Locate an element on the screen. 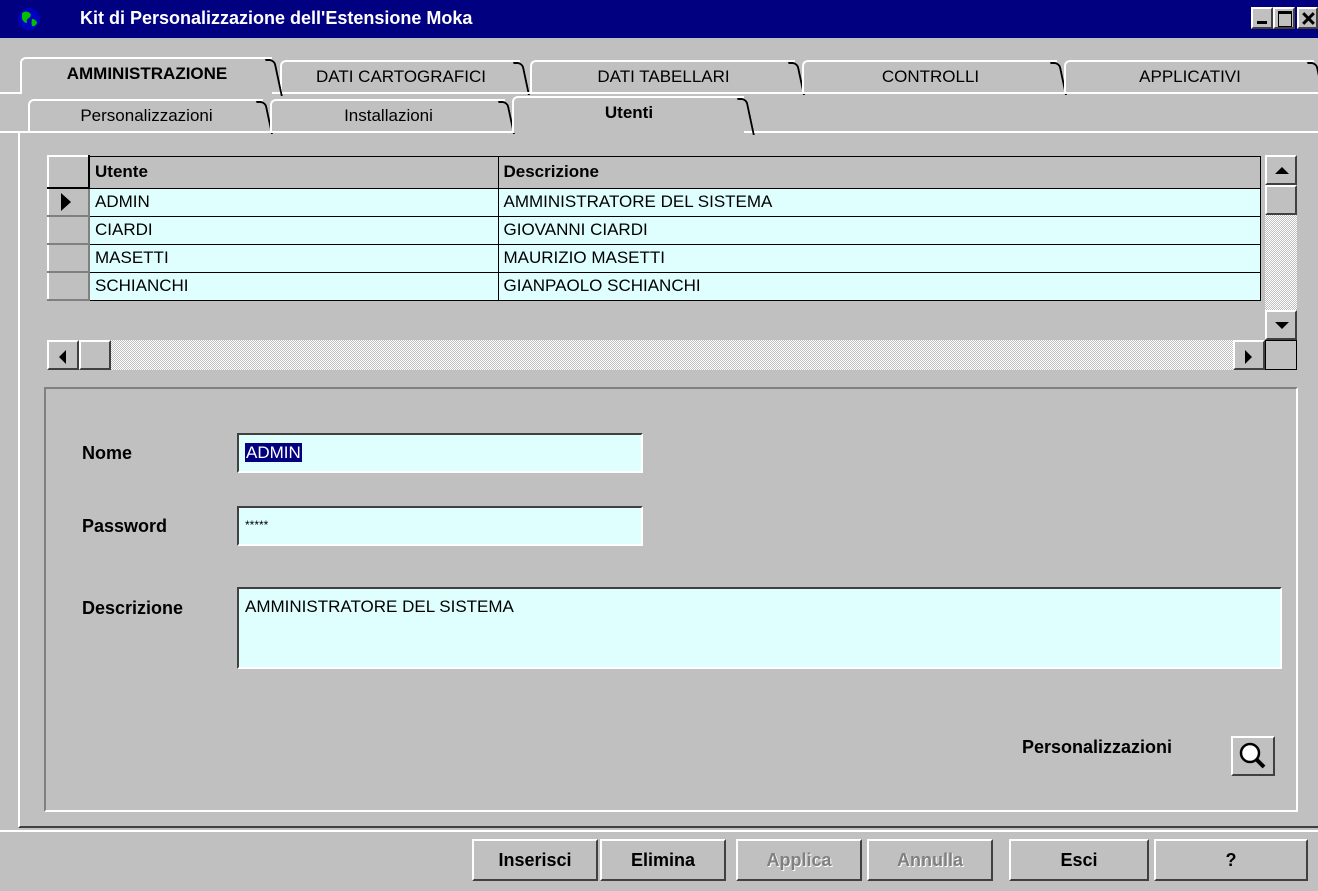 This screenshot has height=891, width=1318. table-row: SCHIANCHI GIANPAOLO SCHIANCHI is located at coordinates (654, 286).